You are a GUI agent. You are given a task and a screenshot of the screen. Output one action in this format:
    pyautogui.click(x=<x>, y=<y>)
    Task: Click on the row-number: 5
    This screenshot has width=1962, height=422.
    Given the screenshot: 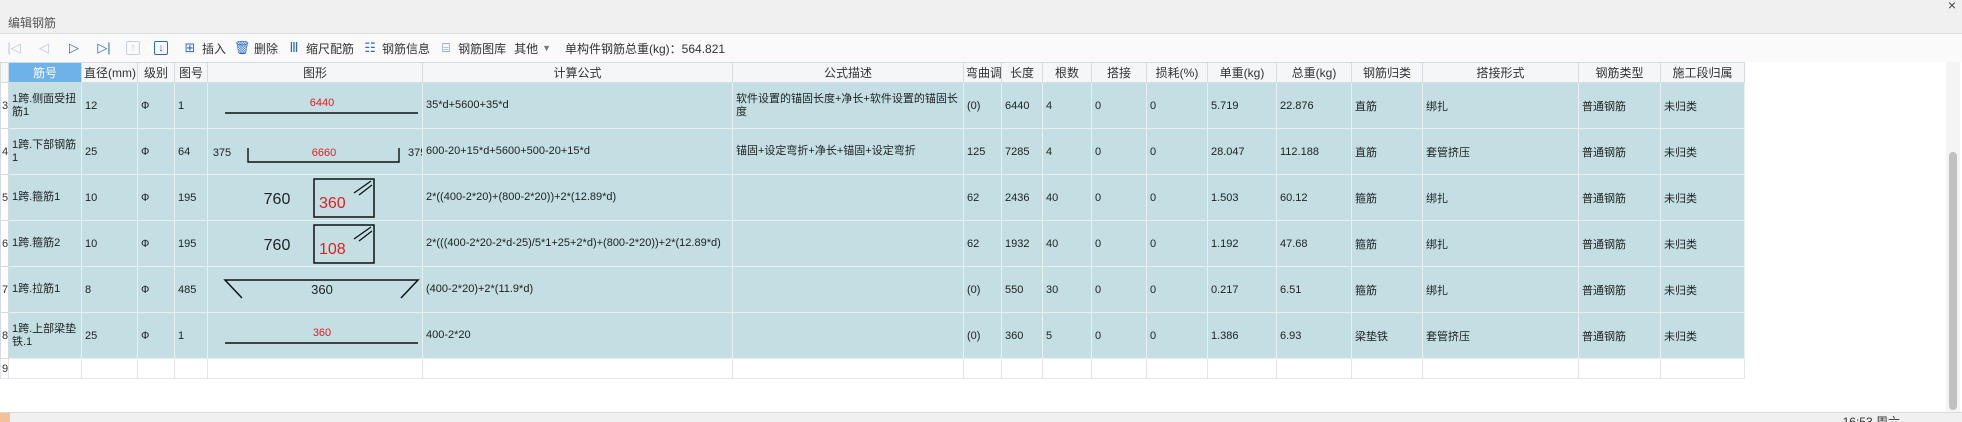 What is the action you would take?
    pyautogui.click(x=4, y=197)
    